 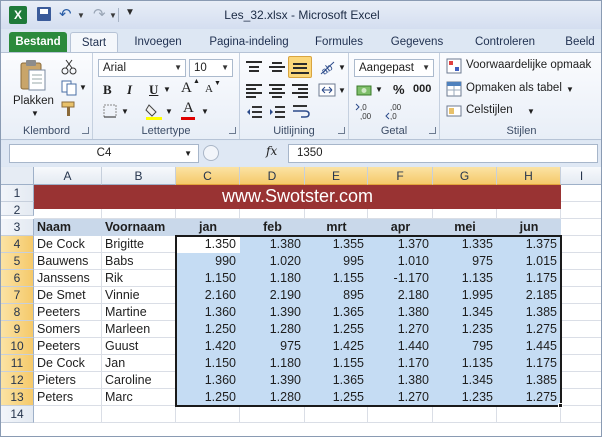 I want to click on table-cell: 1.270, so click(x=400, y=329).